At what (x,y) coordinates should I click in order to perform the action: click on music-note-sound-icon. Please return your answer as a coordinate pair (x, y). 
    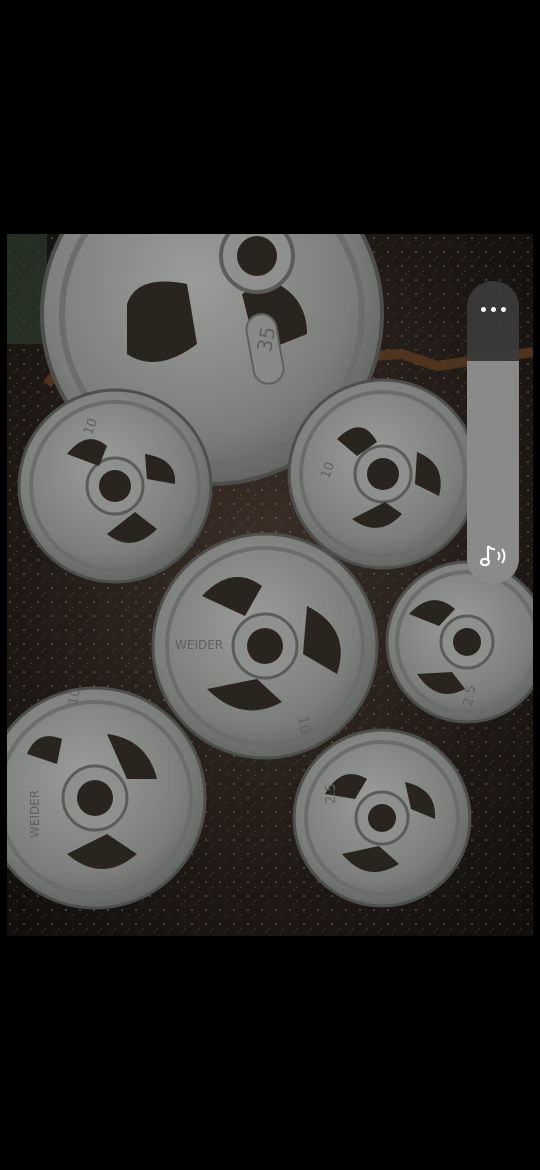
    Looking at the image, I should click on (492, 556).